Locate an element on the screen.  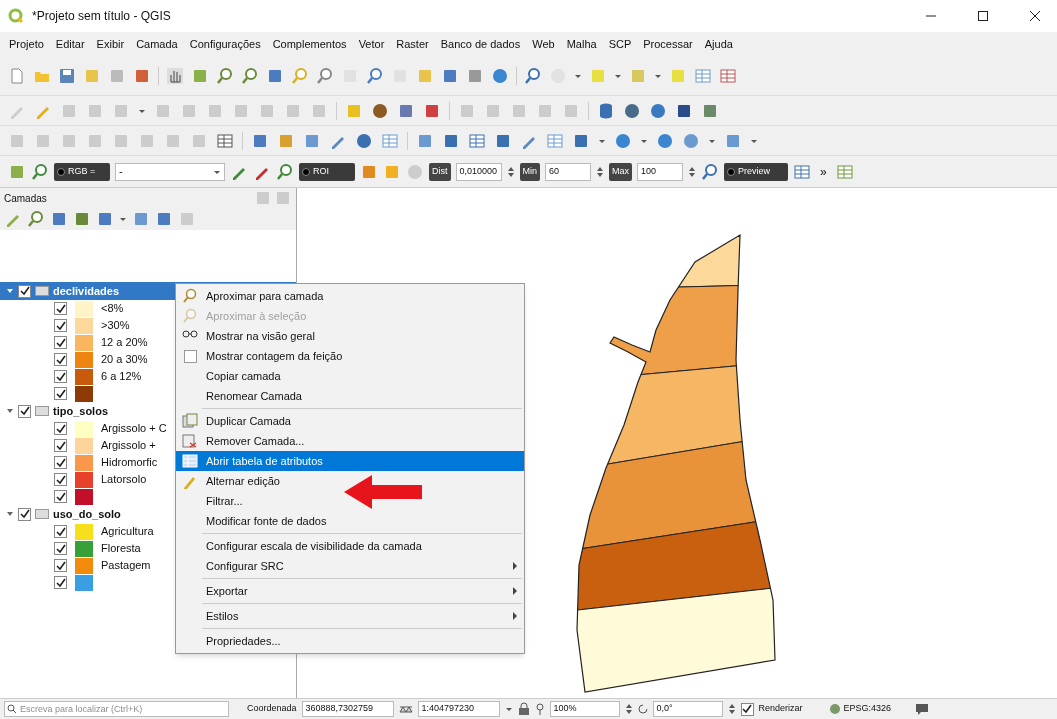
menu-item: Raster is located at coordinates (412, 44).